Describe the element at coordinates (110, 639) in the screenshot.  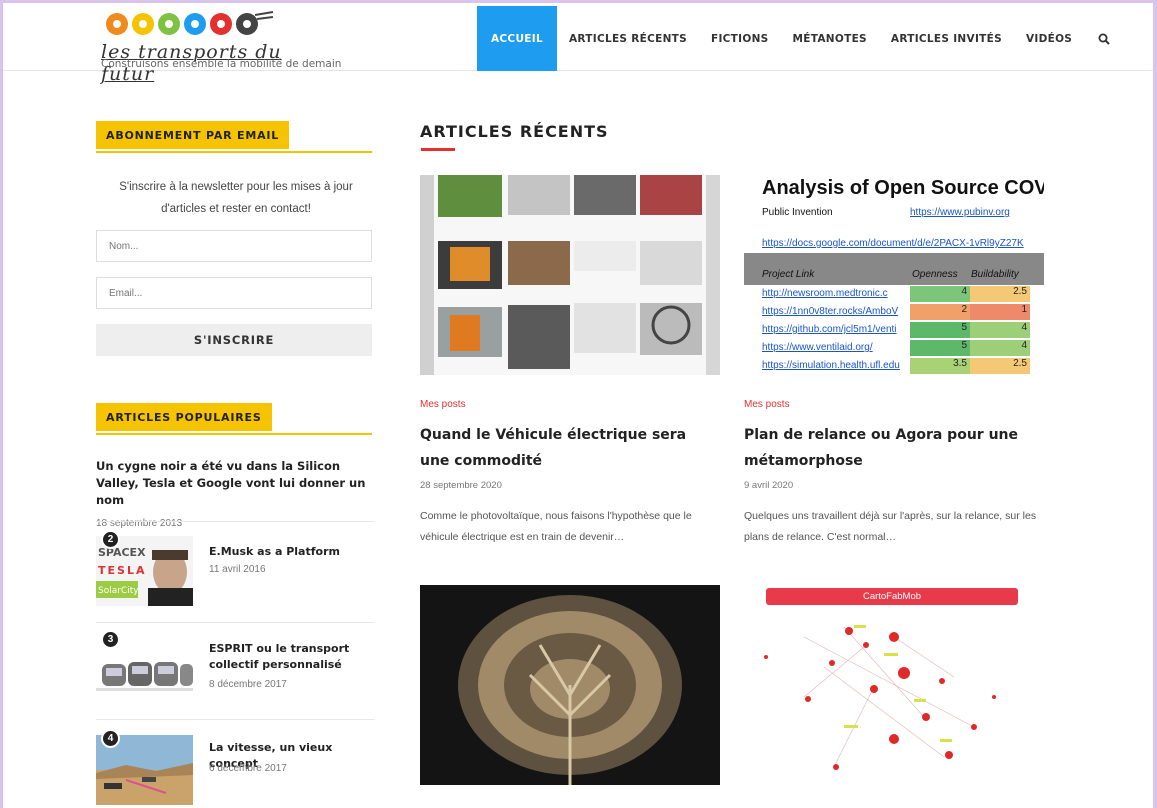
I see `rank-badge: 3` at that location.